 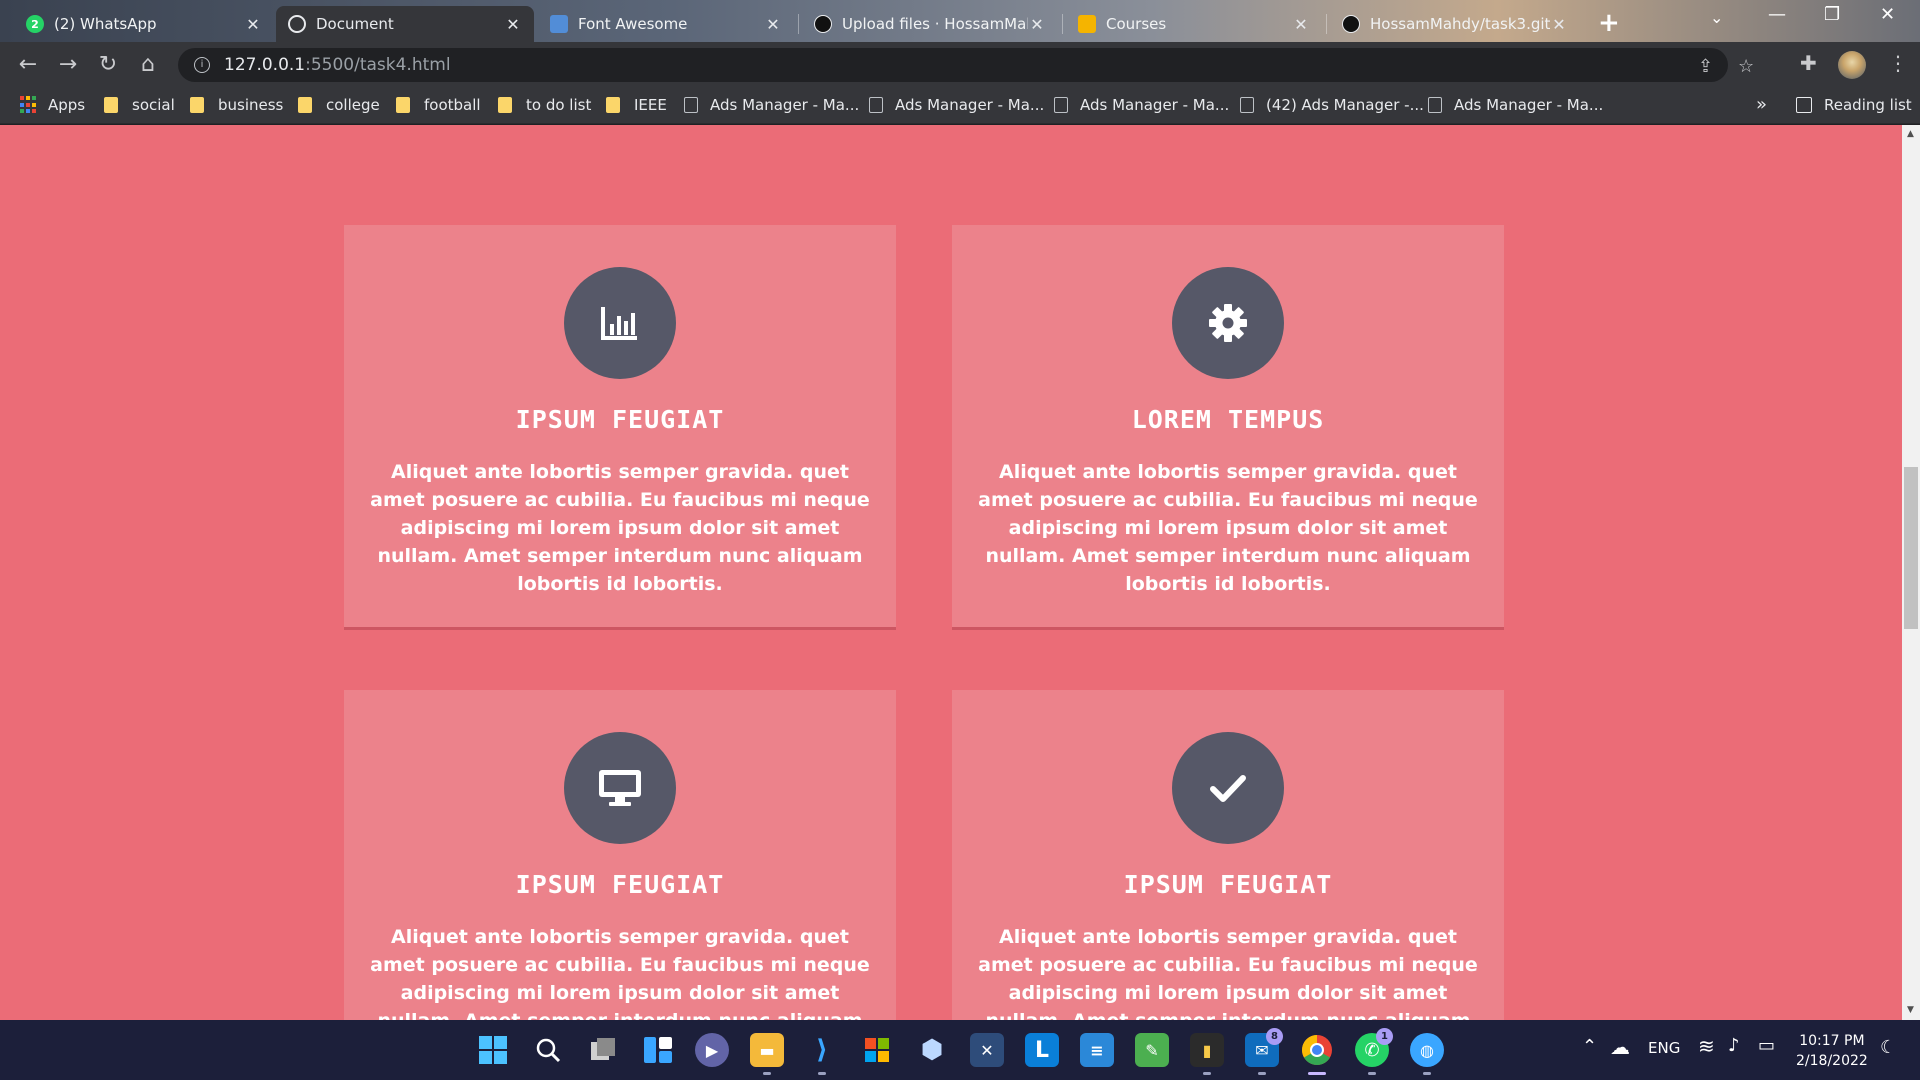 What do you see at coordinates (636, 105) in the screenshot?
I see `bookmark-folder-ieee: IEEE` at bounding box center [636, 105].